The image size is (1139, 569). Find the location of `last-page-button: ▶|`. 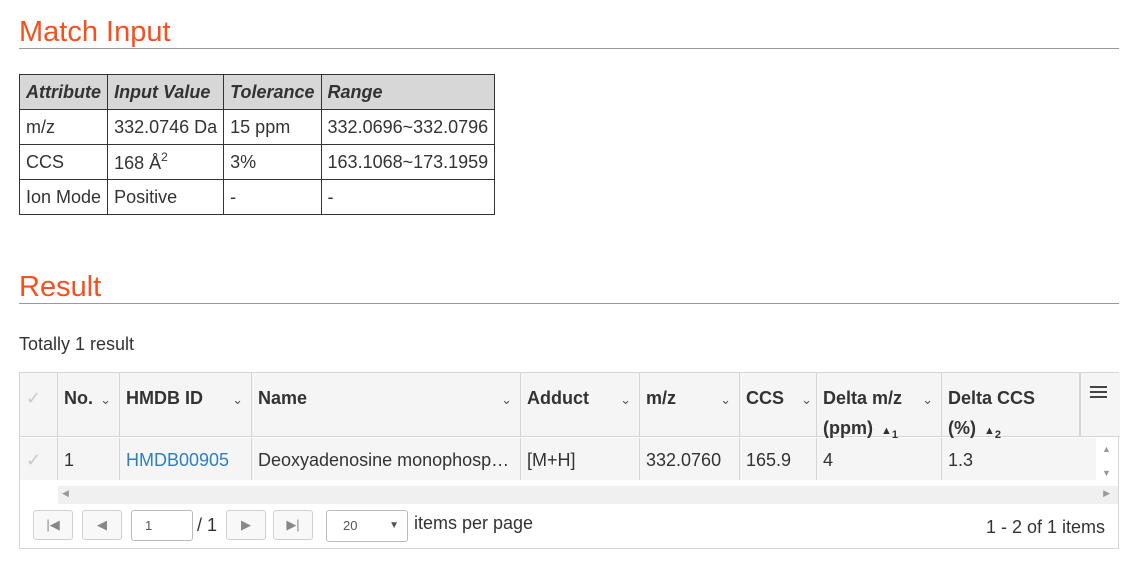

last-page-button: ▶| is located at coordinates (293, 525).